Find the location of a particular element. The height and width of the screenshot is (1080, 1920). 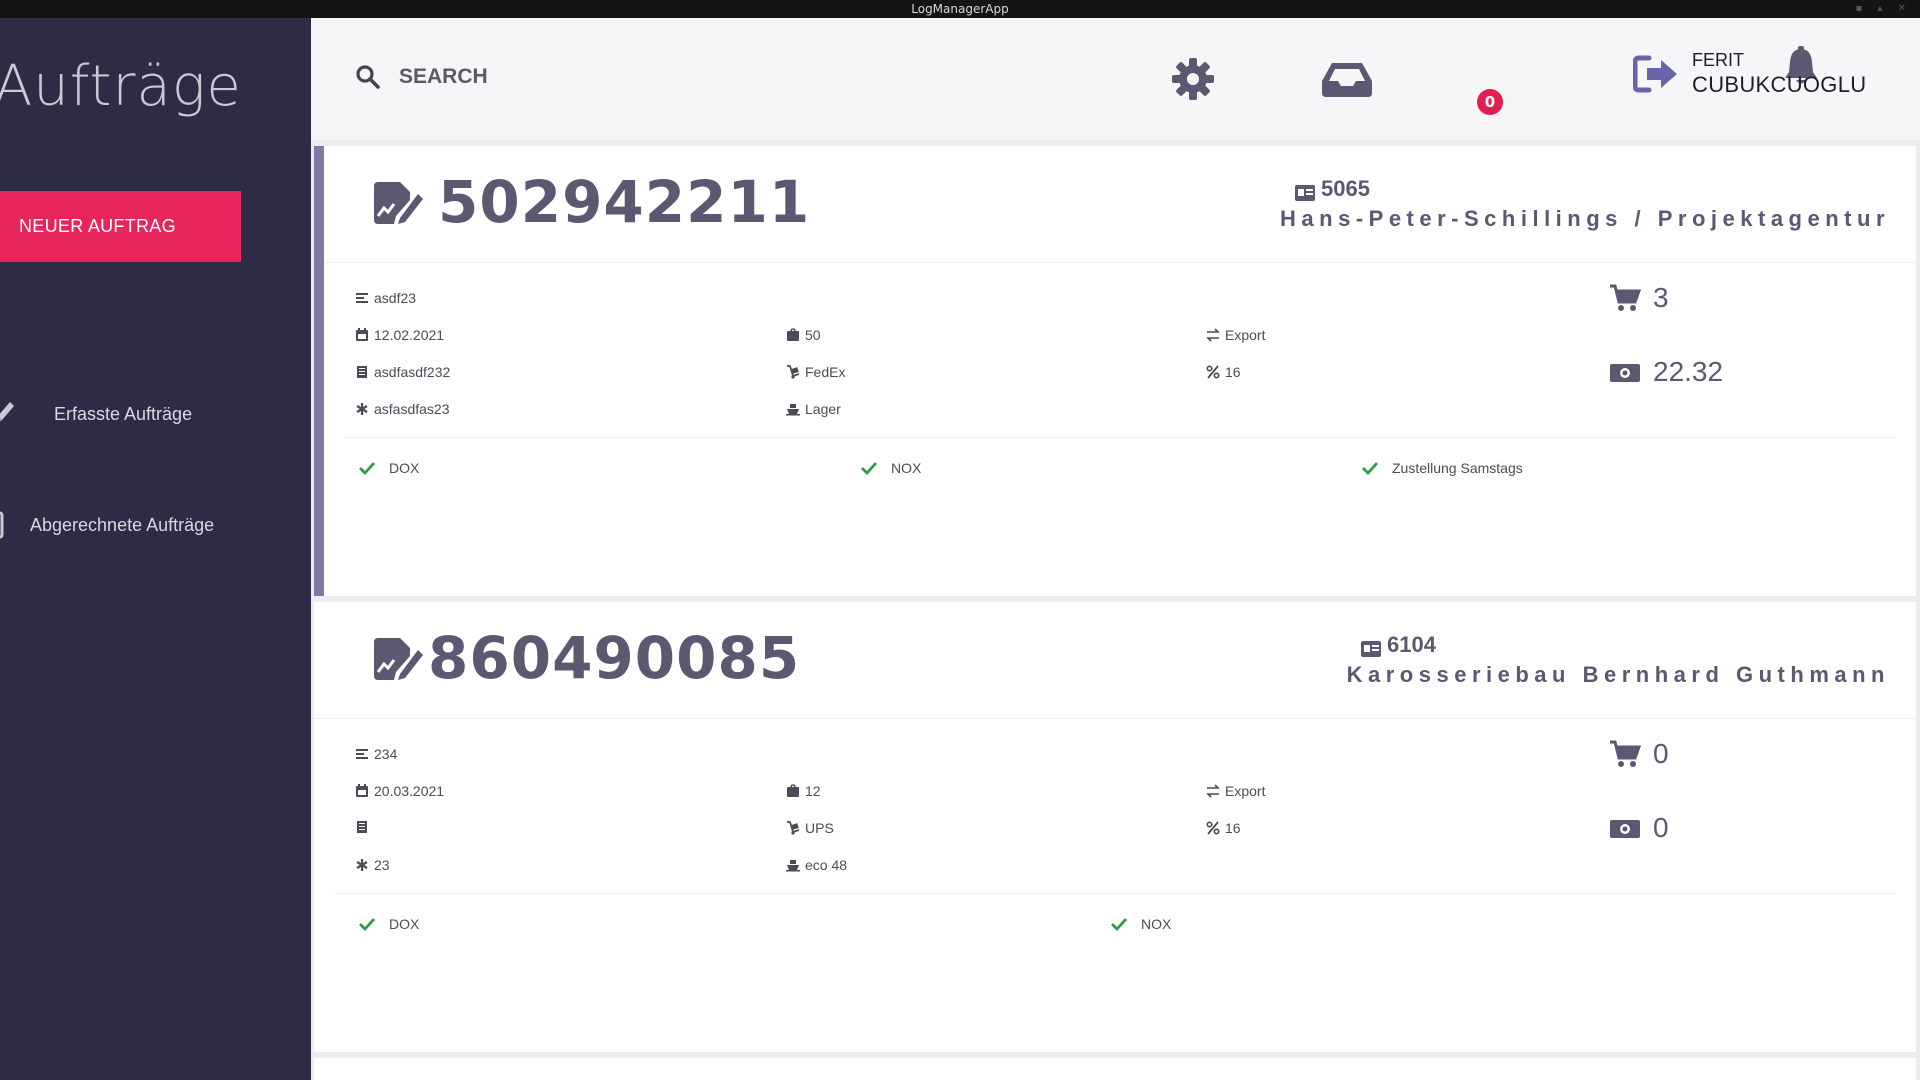

reference-value: asdf23 is located at coordinates (395, 298).